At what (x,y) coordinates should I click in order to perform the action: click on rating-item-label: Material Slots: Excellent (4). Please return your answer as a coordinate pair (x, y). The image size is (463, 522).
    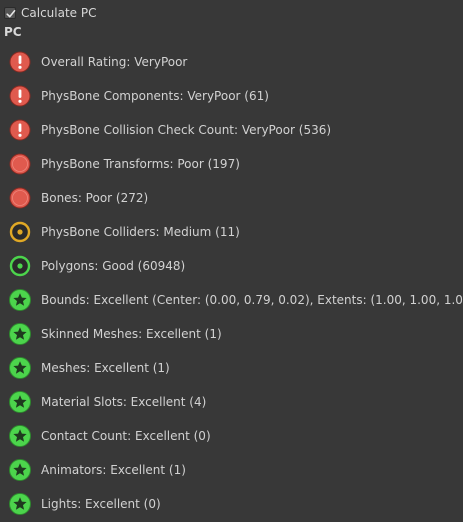
    Looking at the image, I should click on (124, 402).